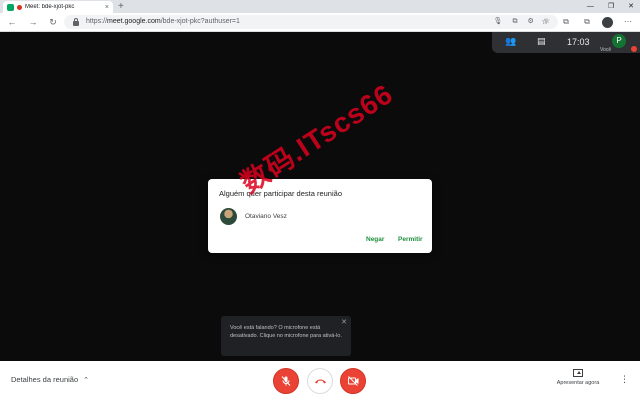 This screenshot has width=640, height=400. What do you see at coordinates (375, 239) in the screenshot?
I see `deny-button: Negar` at bounding box center [375, 239].